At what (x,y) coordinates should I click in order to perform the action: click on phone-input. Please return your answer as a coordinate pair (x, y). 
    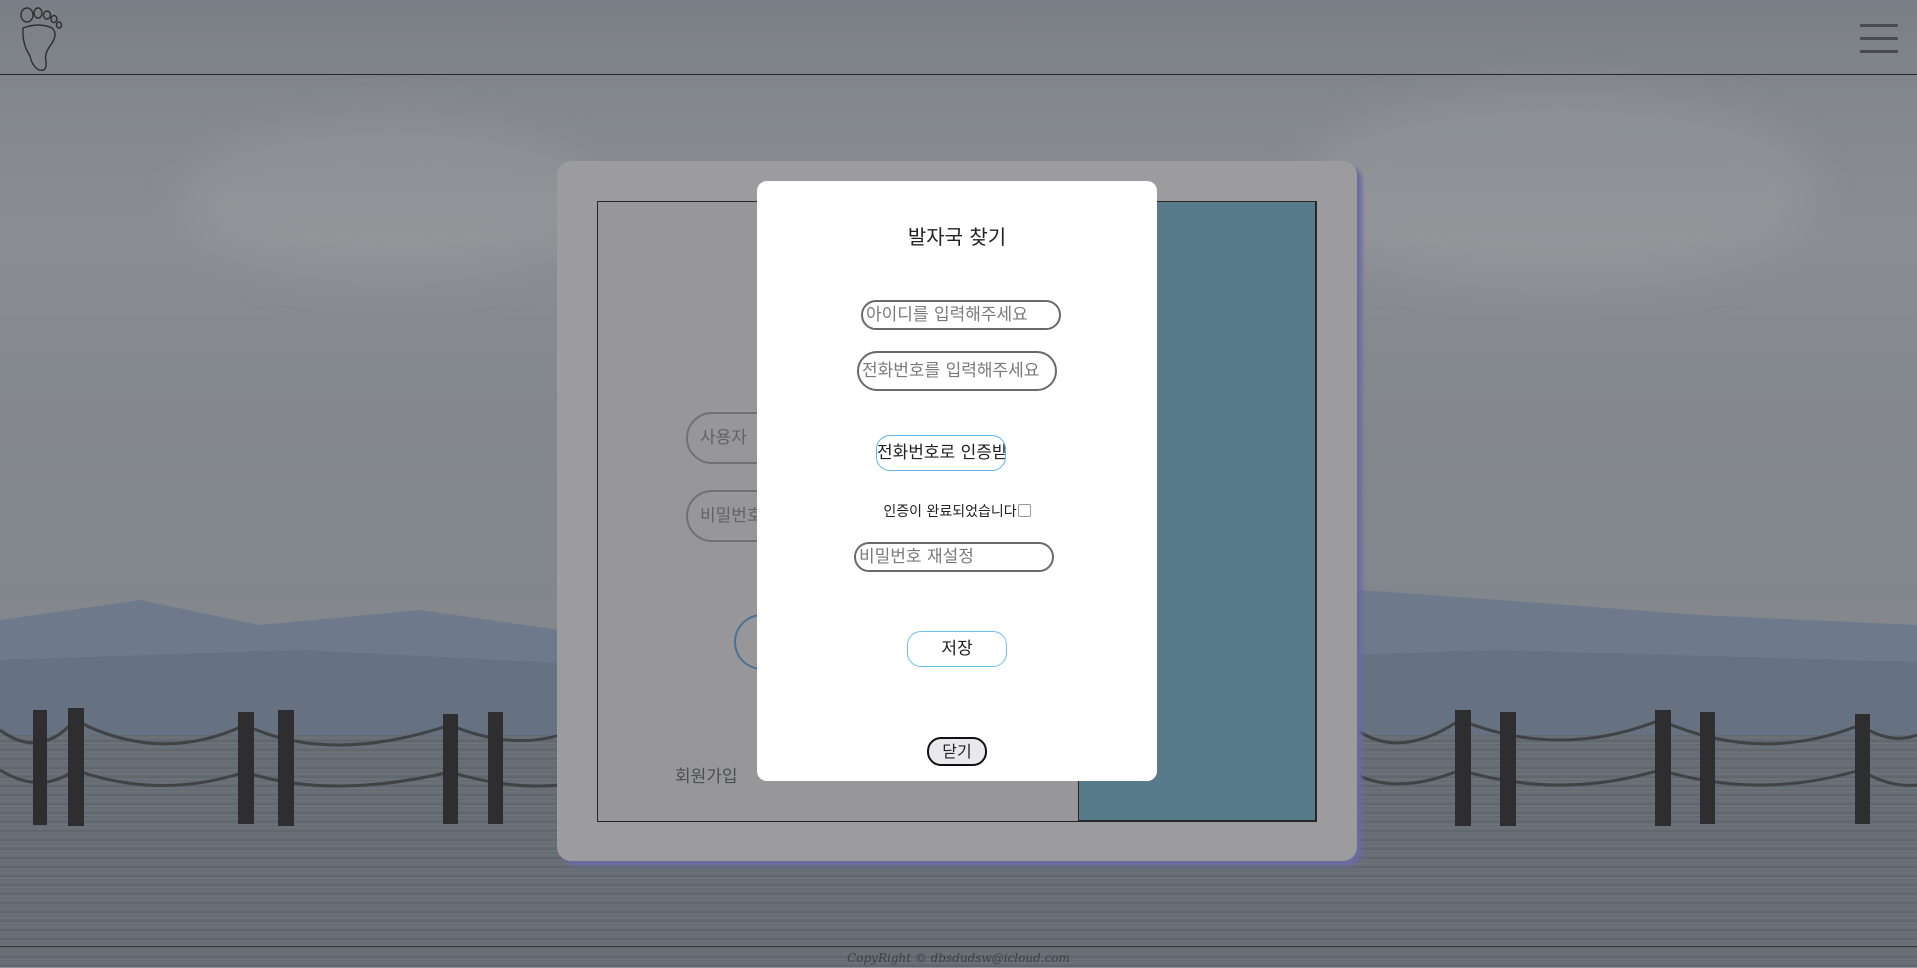
    Looking at the image, I should click on (957, 371).